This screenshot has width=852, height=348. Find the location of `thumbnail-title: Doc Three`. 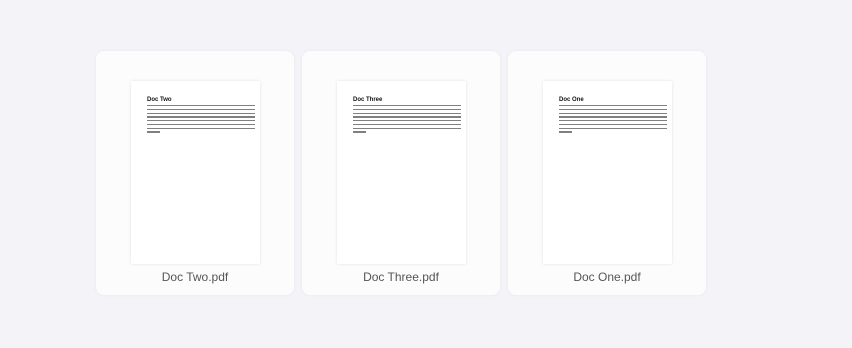

thumbnail-title: Doc Three is located at coordinates (368, 100).